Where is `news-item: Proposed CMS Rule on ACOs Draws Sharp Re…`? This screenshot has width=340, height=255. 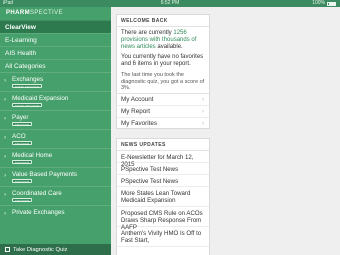
news-item: Proposed CMS Rule on ACOs Draws Sharp Re… is located at coordinates (163, 219).